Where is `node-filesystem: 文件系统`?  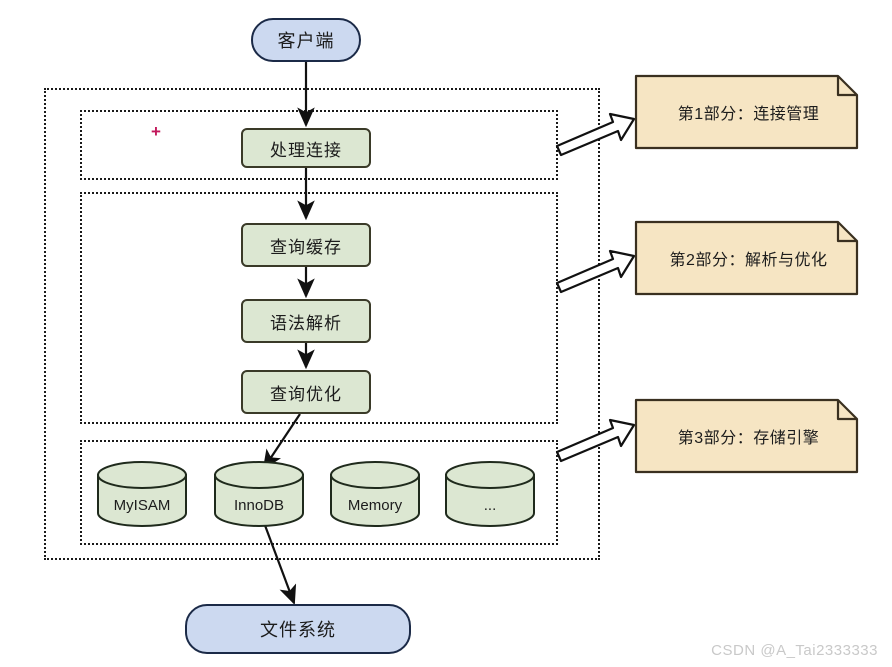
node-filesystem: 文件系统 is located at coordinates (298, 629).